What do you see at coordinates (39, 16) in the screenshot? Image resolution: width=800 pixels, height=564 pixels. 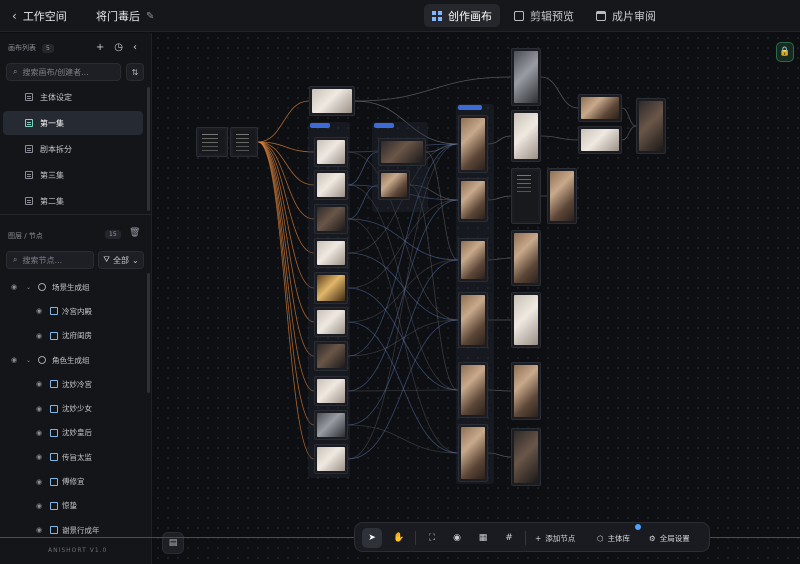 I see `back-to-workspace-button: ‹ 工作空间` at bounding box center [39, 16].